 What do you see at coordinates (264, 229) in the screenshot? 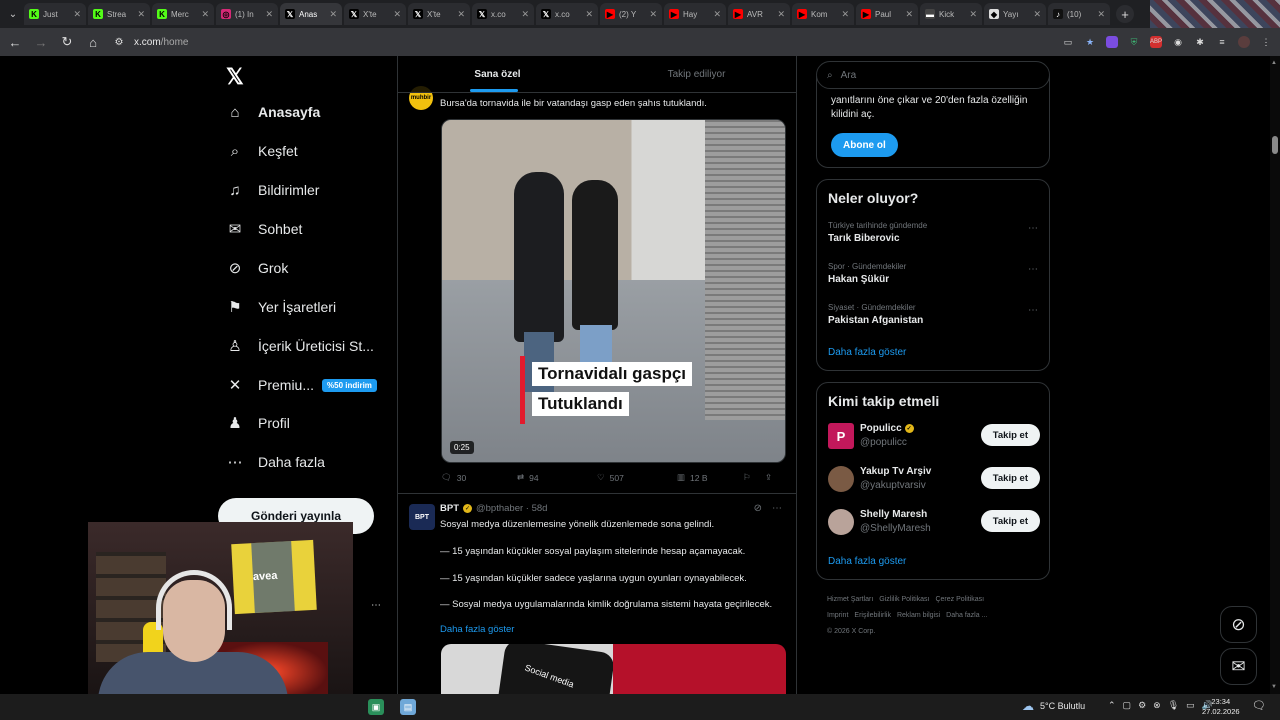
I see `nav-item: ✉ Sohbet` at bounding box center [264, 229].